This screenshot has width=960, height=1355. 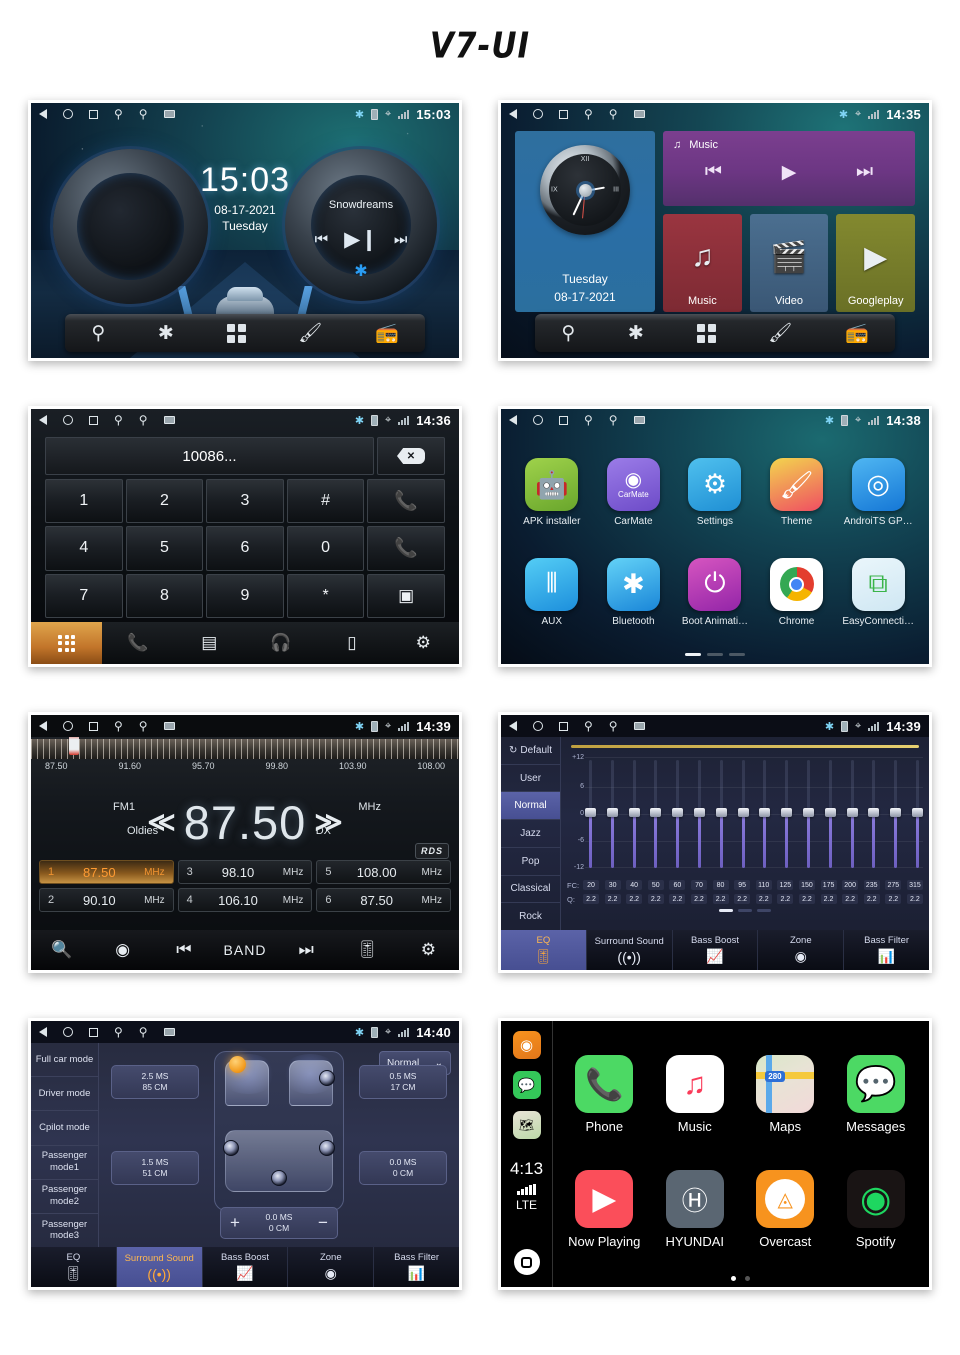 I want to click on carplay-app-hyundai: Ⓗ HYUNDAI, so click(x=695, y=1209).